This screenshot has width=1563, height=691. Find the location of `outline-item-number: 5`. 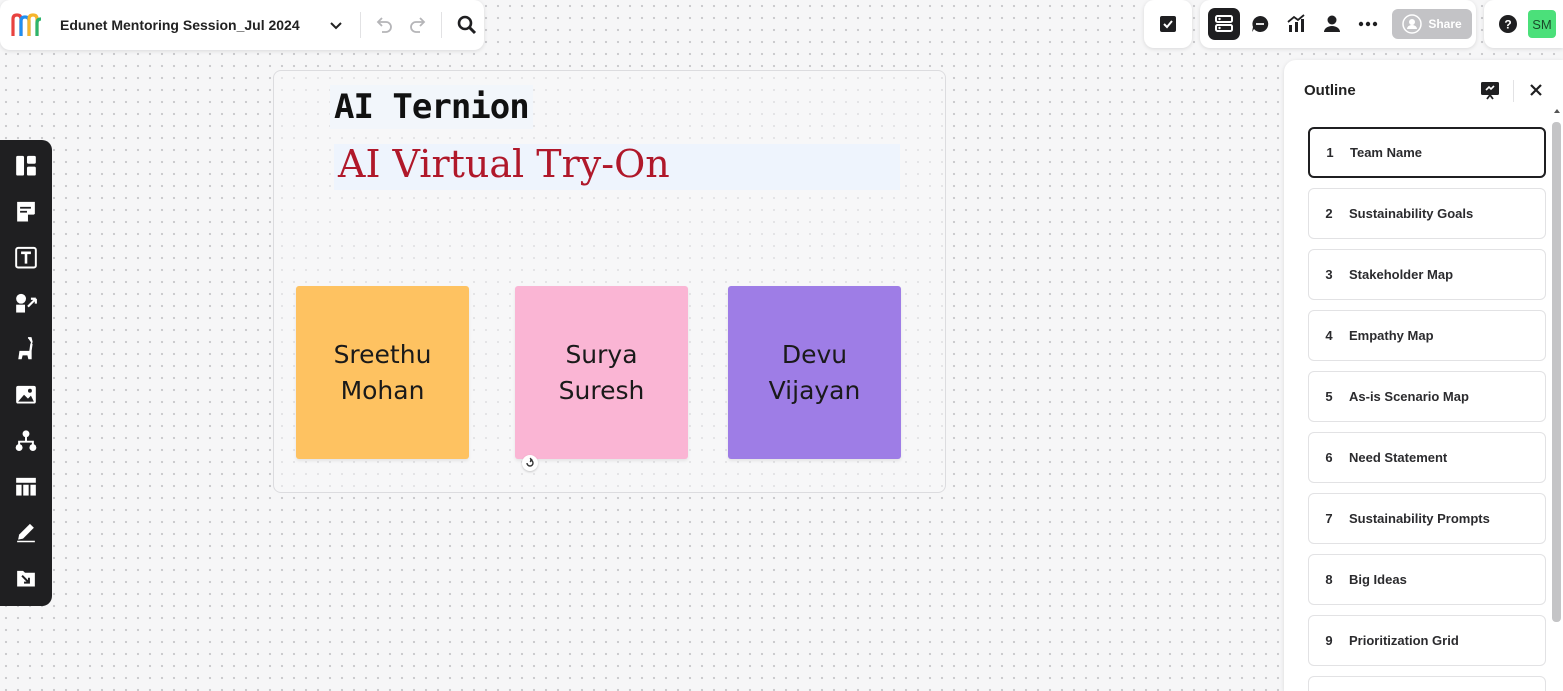

outline-item-number: 5 is located at coordinates (1329, 396).